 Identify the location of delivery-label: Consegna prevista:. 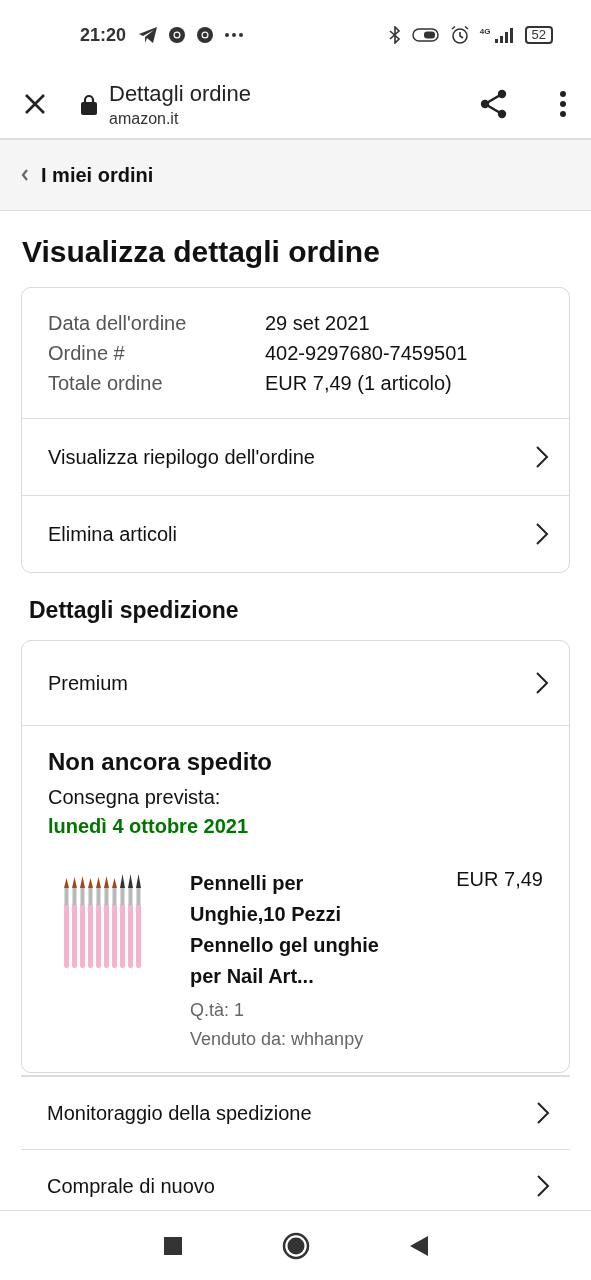
(135, 797).